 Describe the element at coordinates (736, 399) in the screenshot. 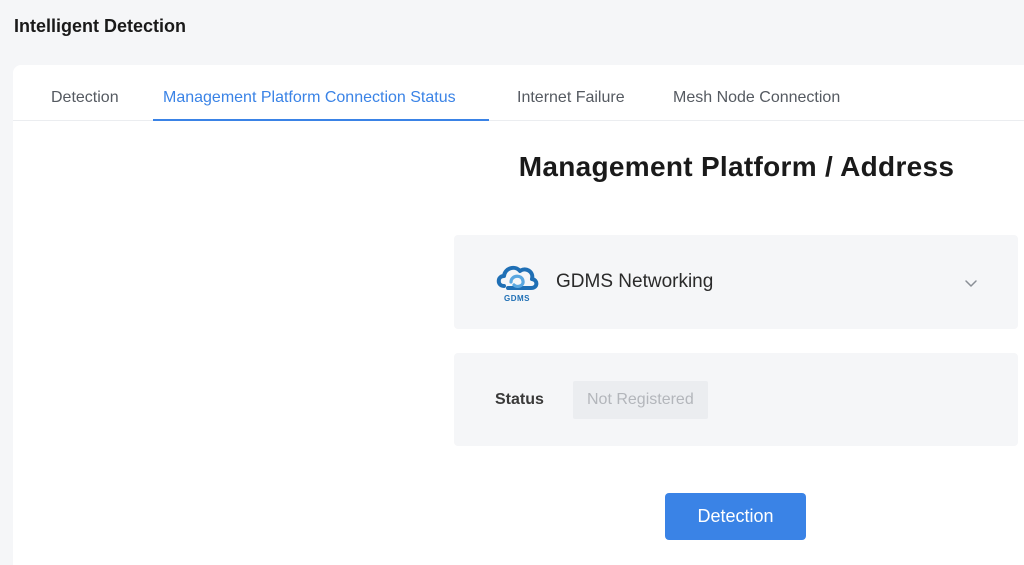

I see `status-panel: Status Not Registered` at that location.